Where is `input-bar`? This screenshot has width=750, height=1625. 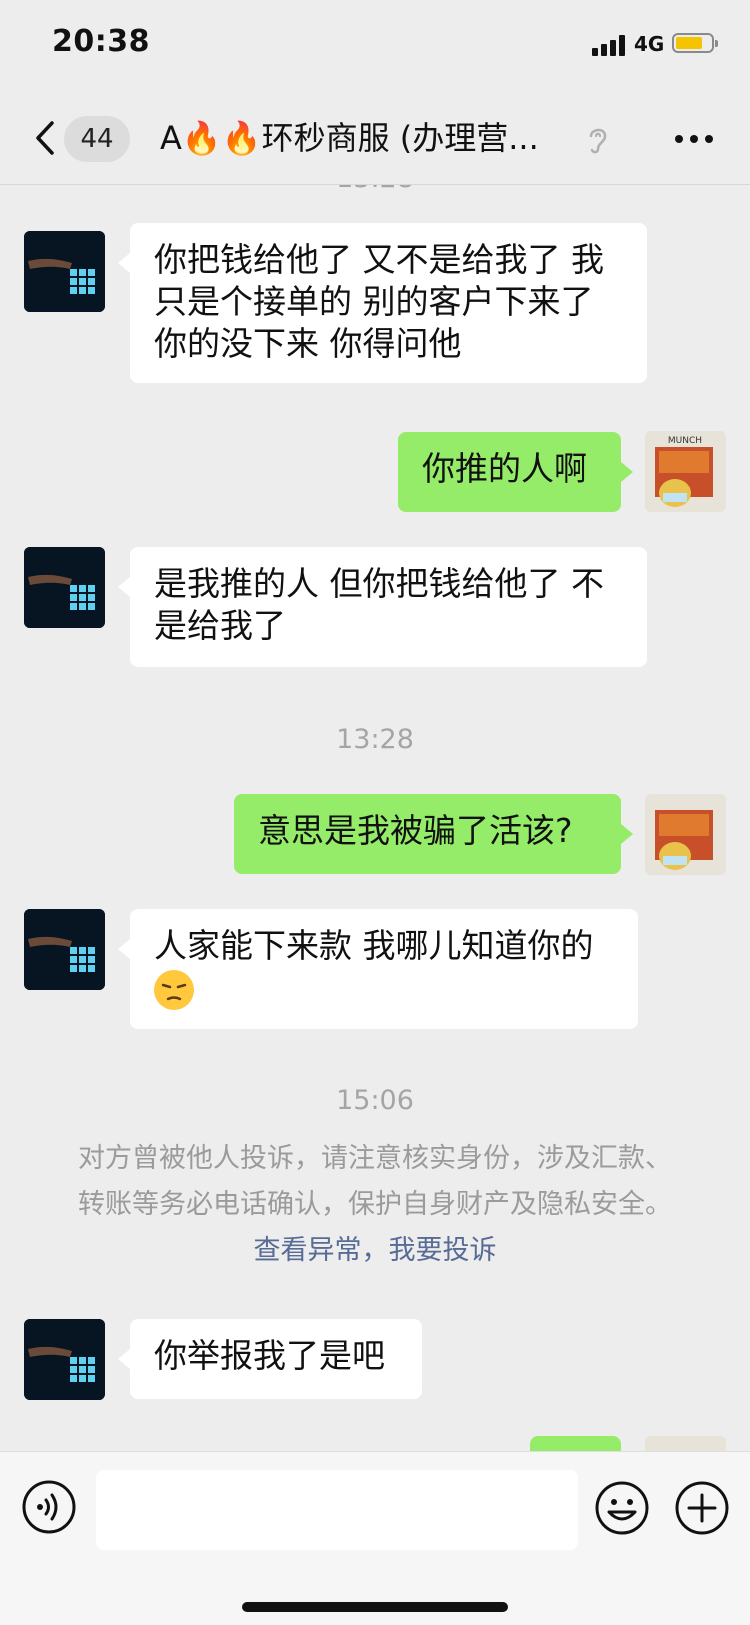 input-bar is located at coordinates (375, 1538).